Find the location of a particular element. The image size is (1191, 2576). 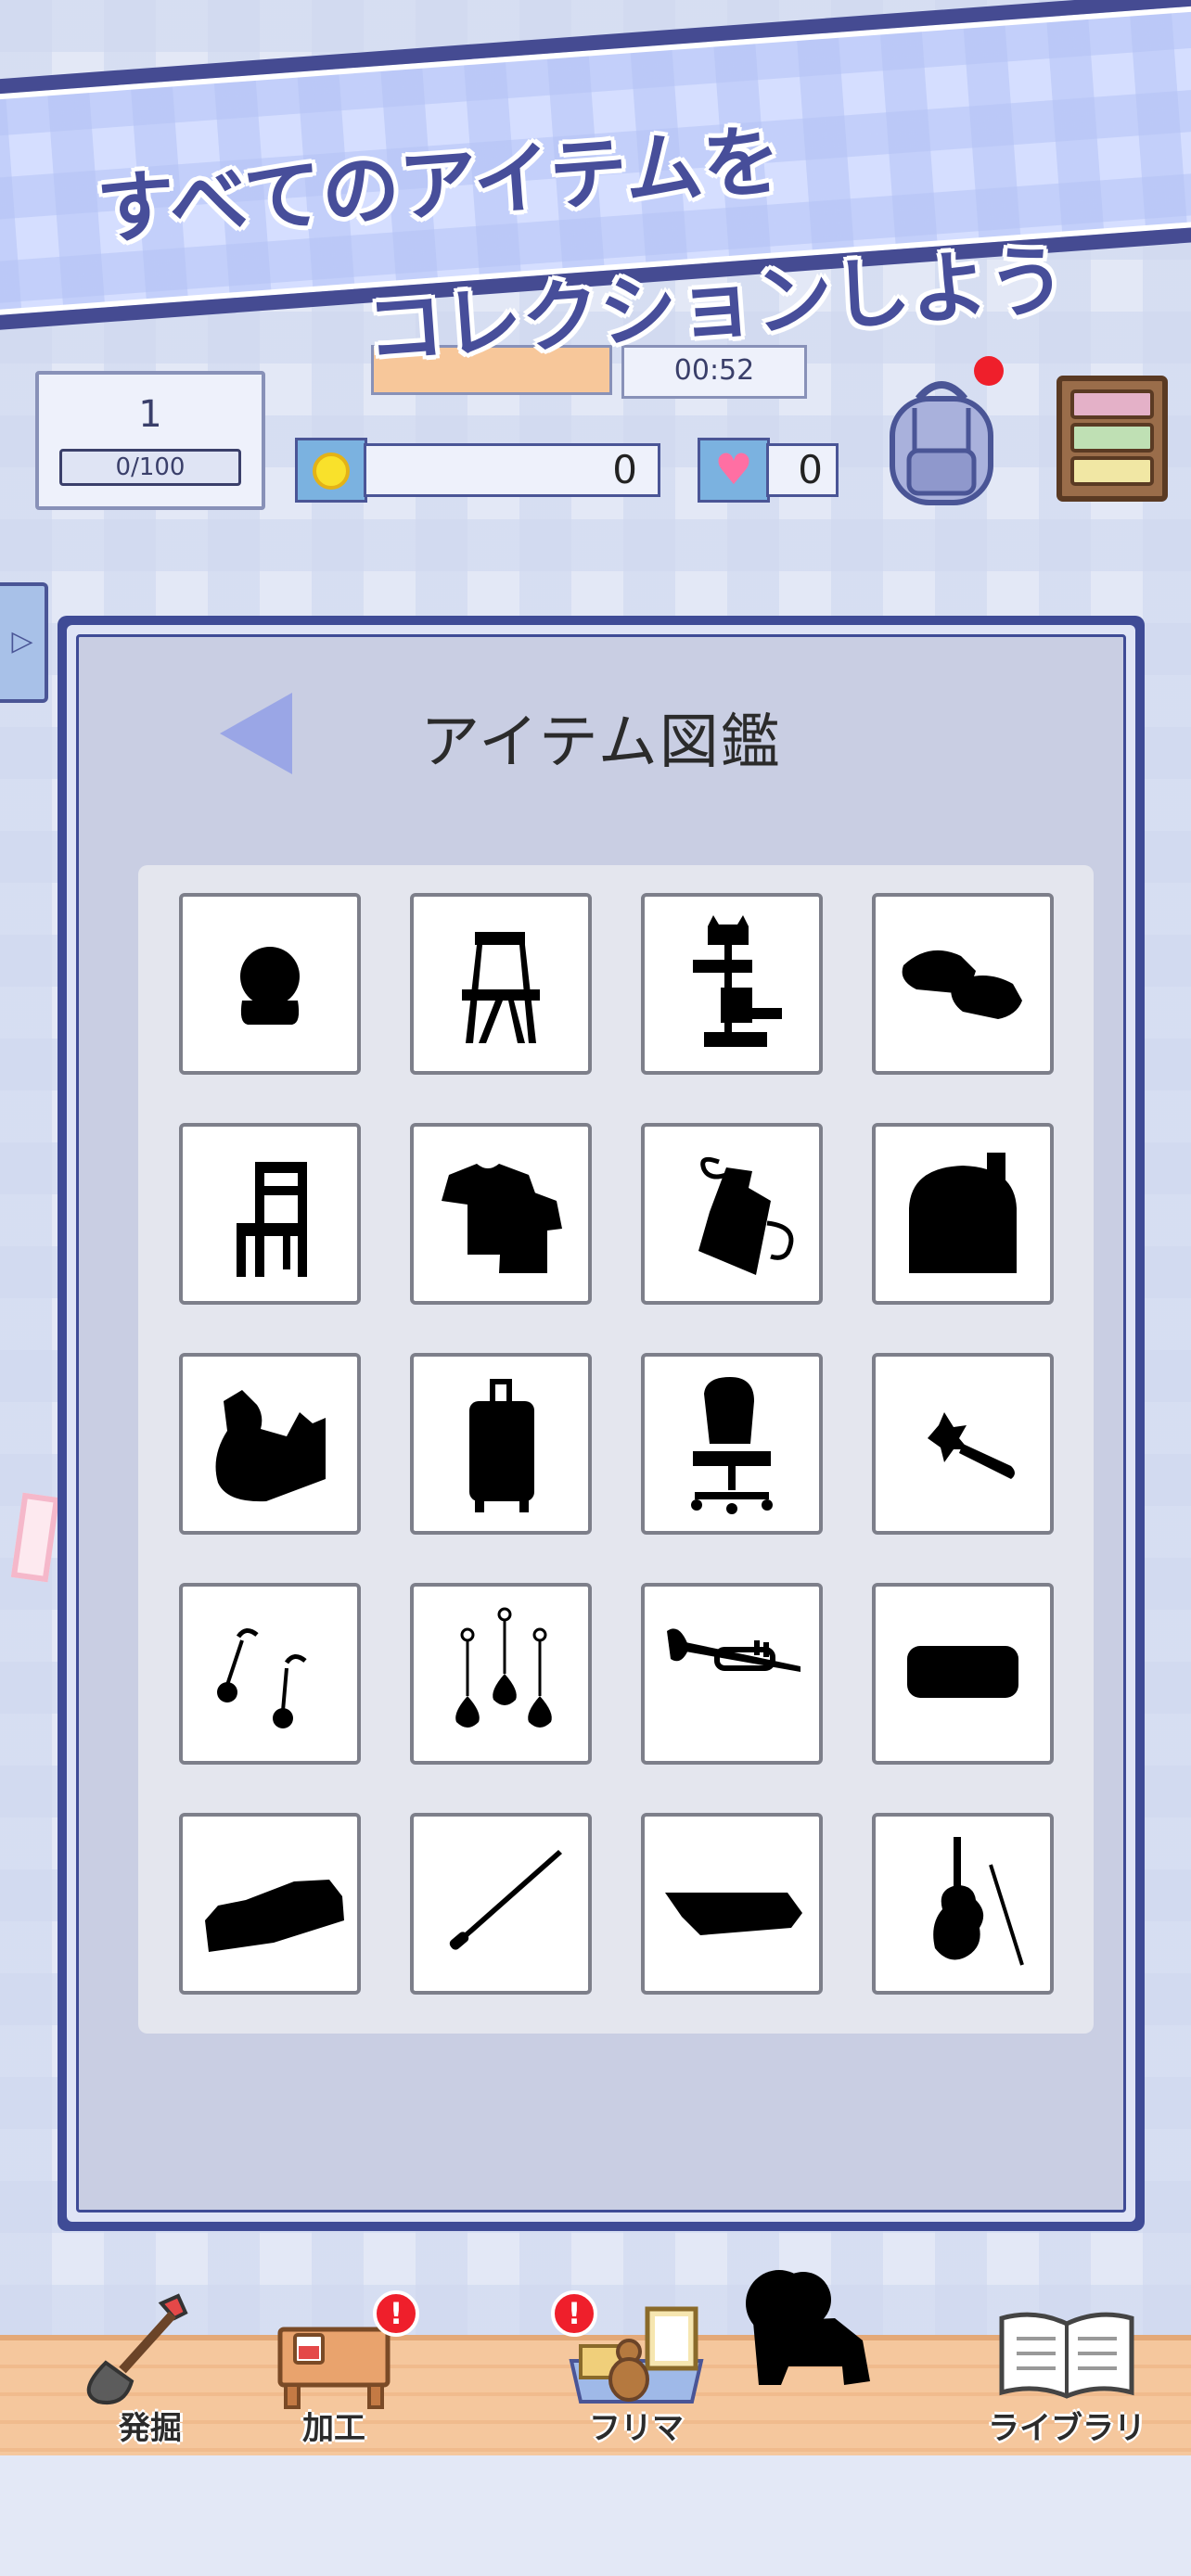

coin-icon is located at coordinates (331, 470).